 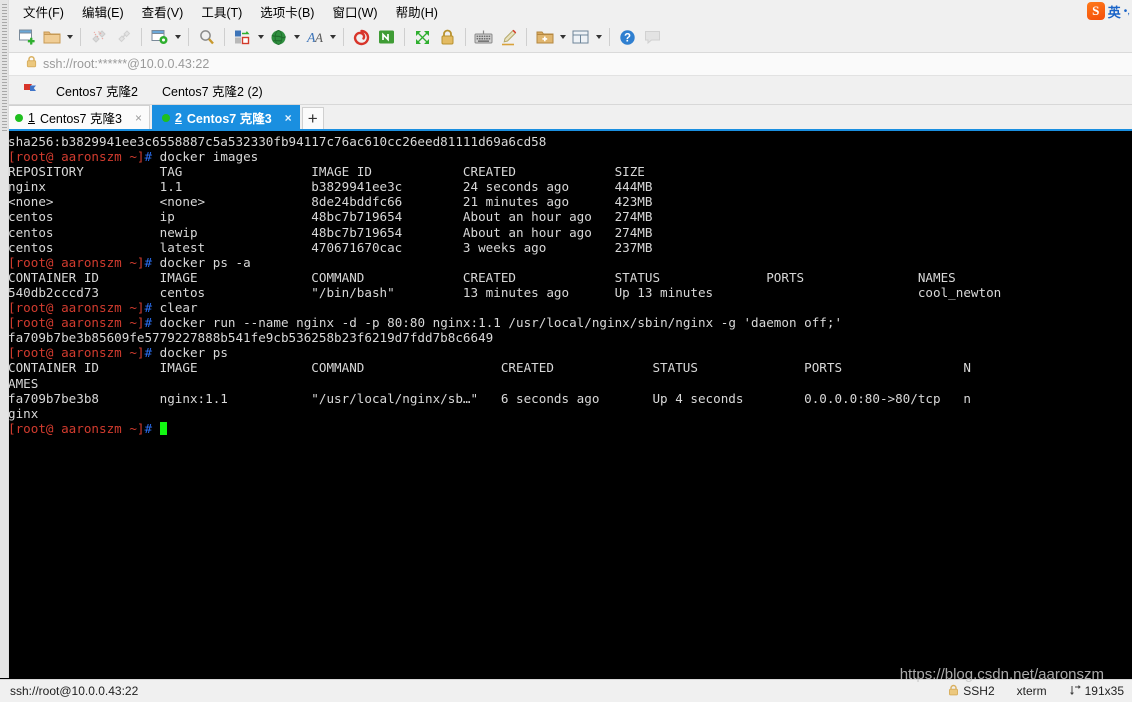 I want to click on toolbar: A A ?, so click(x=566, y=37).